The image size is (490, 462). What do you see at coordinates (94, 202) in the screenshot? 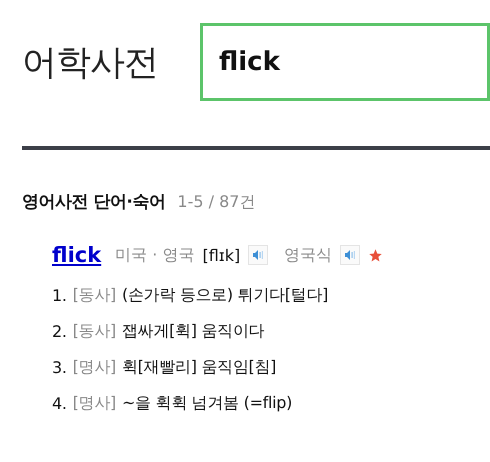
I see `section-title: 영어사전 단어·숙어` at bounding box center [94, 202].